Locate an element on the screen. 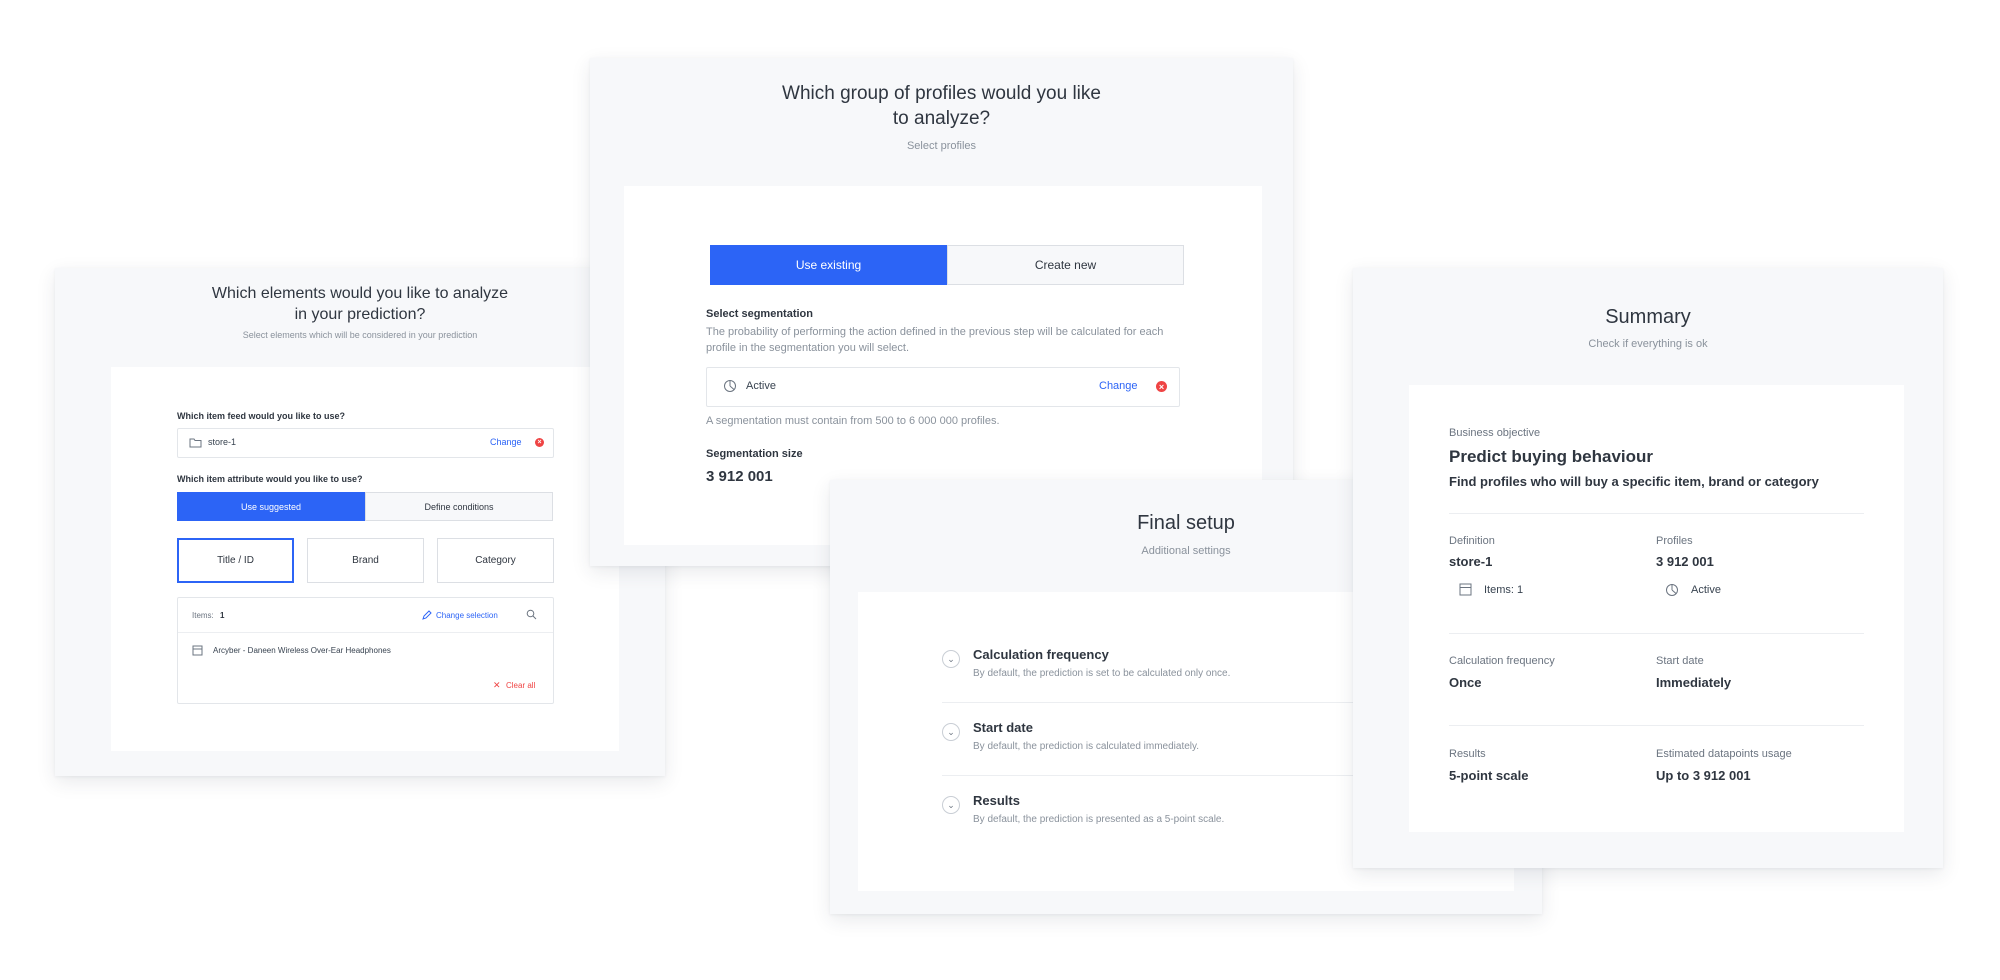 The image size is (2000, 980). folder-icon is located at coordinates (195, 442).